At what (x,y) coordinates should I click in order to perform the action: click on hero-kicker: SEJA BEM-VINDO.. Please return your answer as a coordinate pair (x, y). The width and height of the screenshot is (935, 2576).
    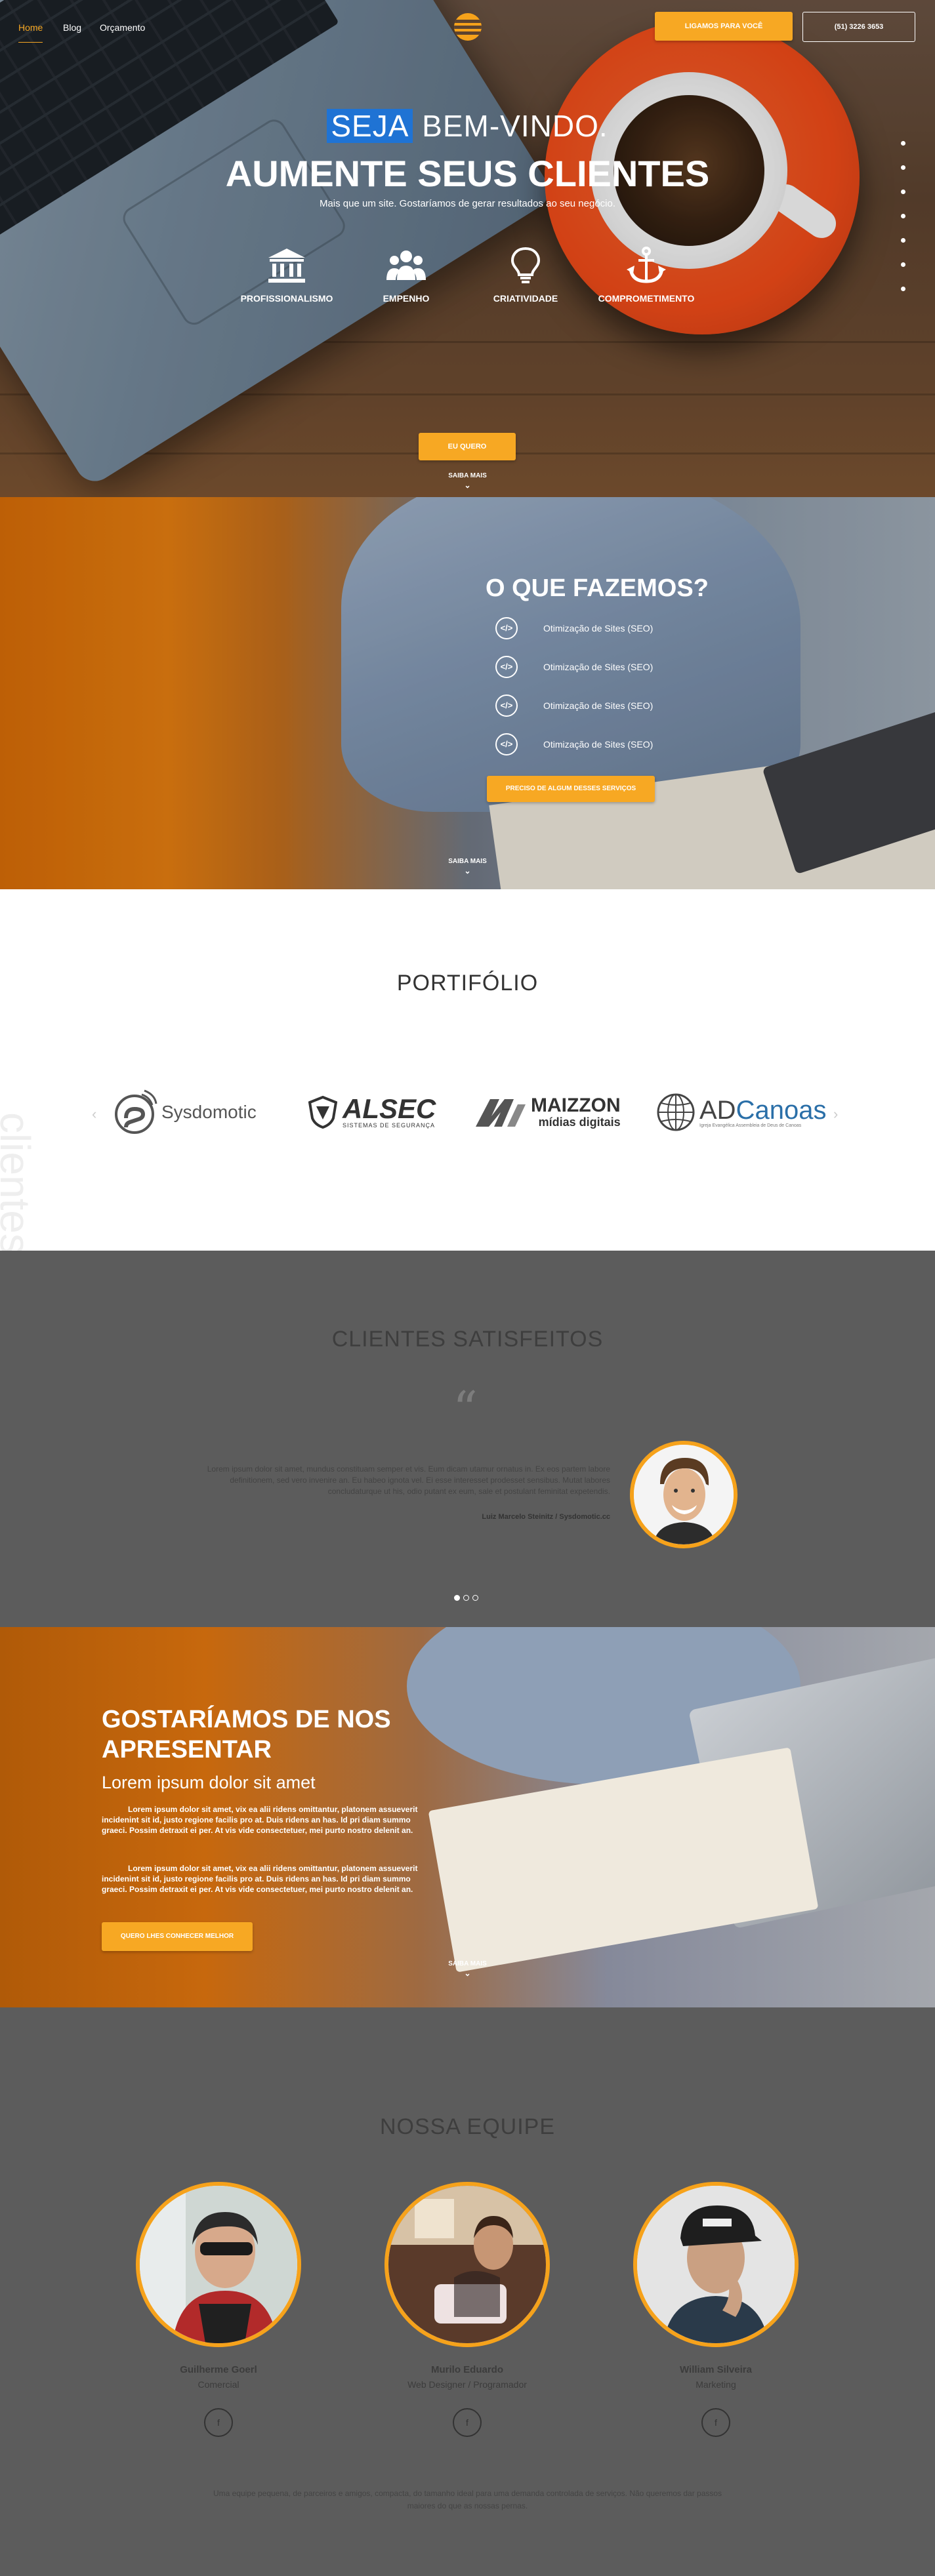
    Looking at the image, I should click on (468, 126).